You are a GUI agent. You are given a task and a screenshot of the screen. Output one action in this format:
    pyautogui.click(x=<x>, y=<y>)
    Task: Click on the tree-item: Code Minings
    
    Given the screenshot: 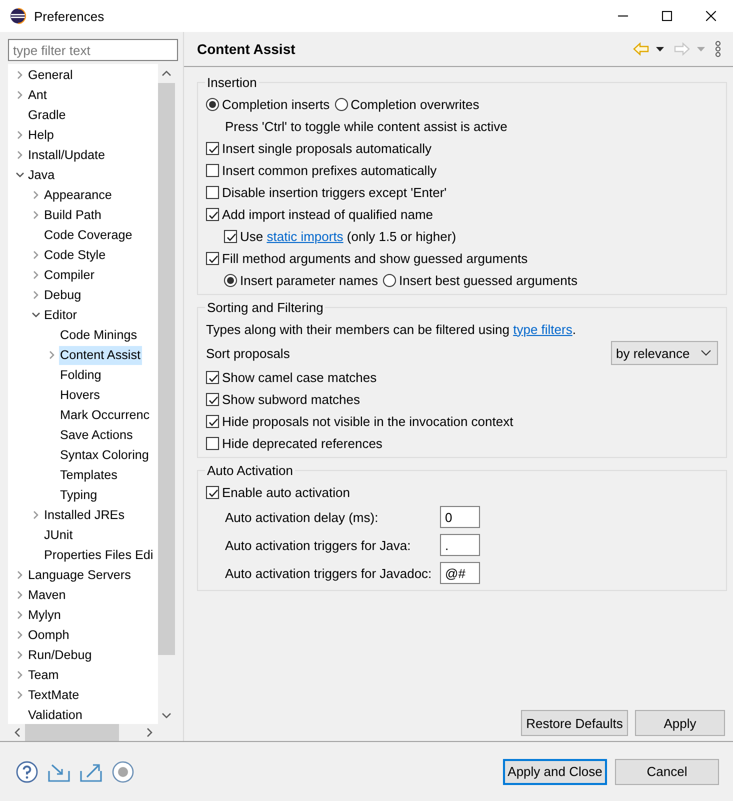 What is the action you would take?
    pyautogui.click(x=98, y=335)
    